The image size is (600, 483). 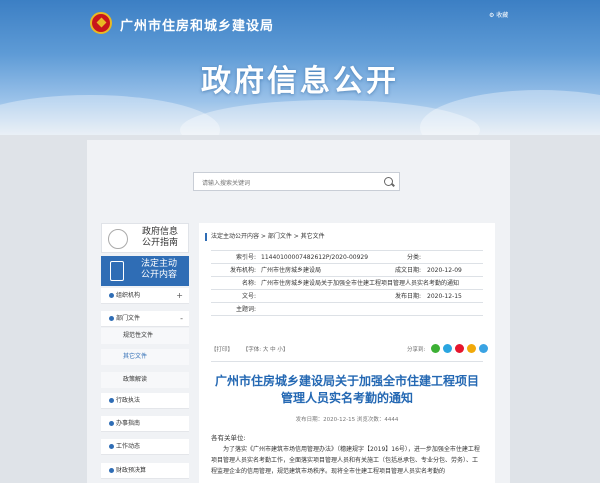 What do you see at coordinates (228, 438) in the screenshot?
I see `article-salutation: 各有关单位:` at bounding box center [228, 438].